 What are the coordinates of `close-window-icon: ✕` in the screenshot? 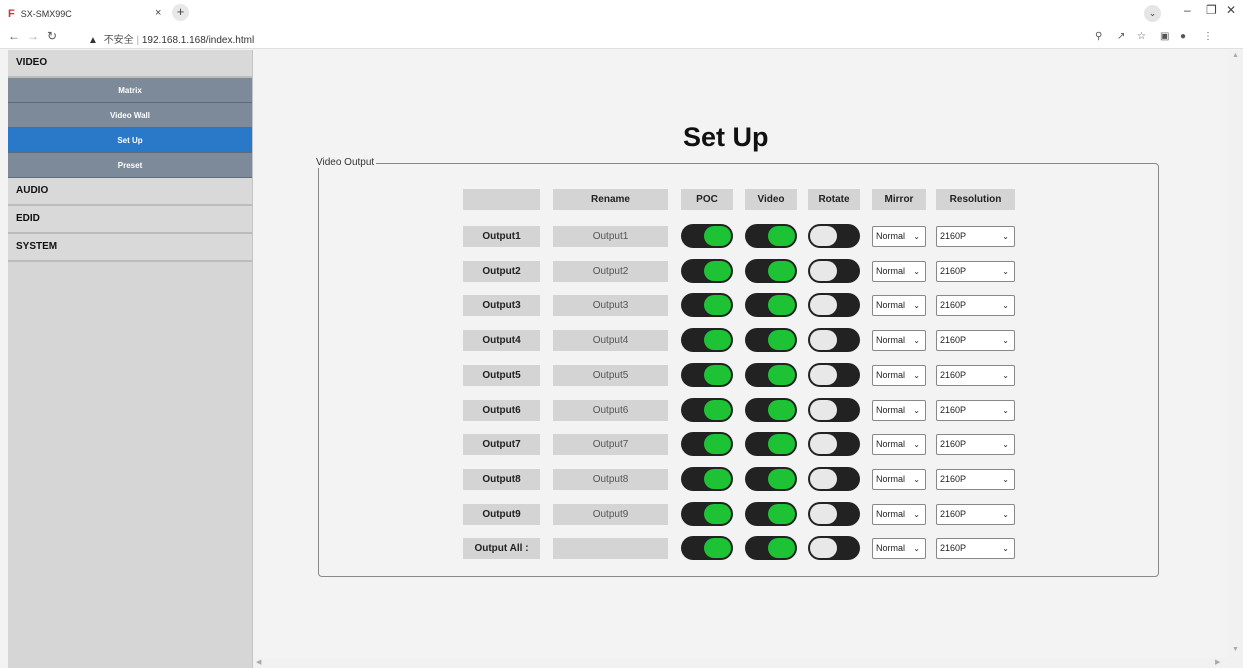 It's located at (1231, 10).